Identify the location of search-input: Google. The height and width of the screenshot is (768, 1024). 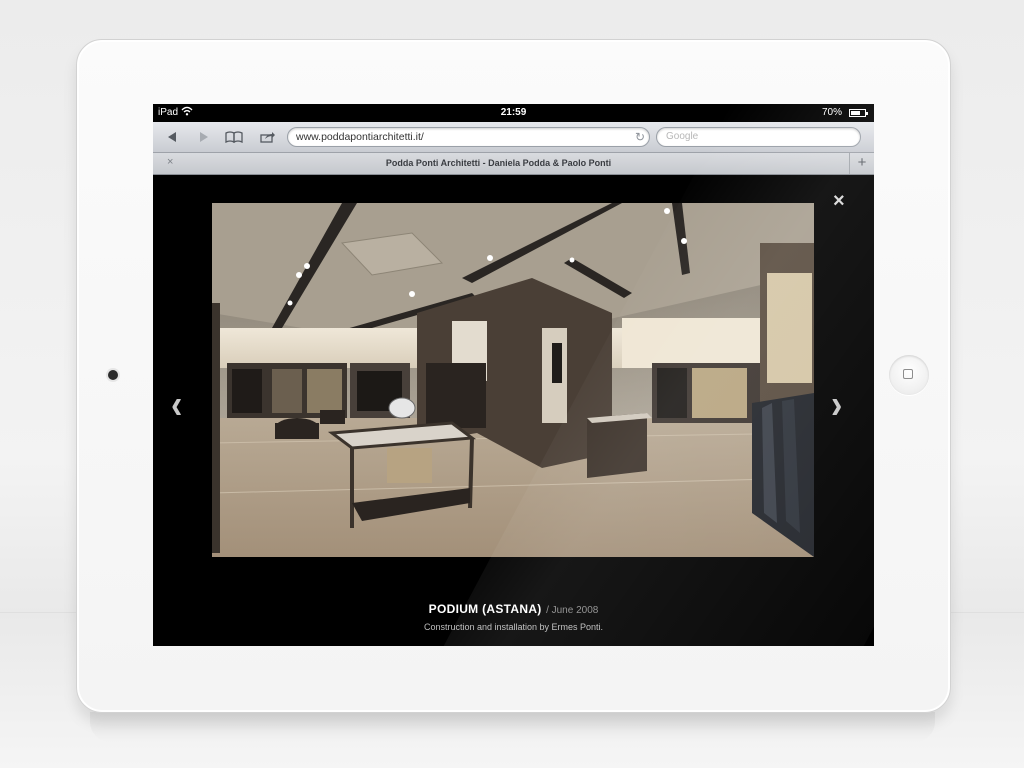
(758, 137).